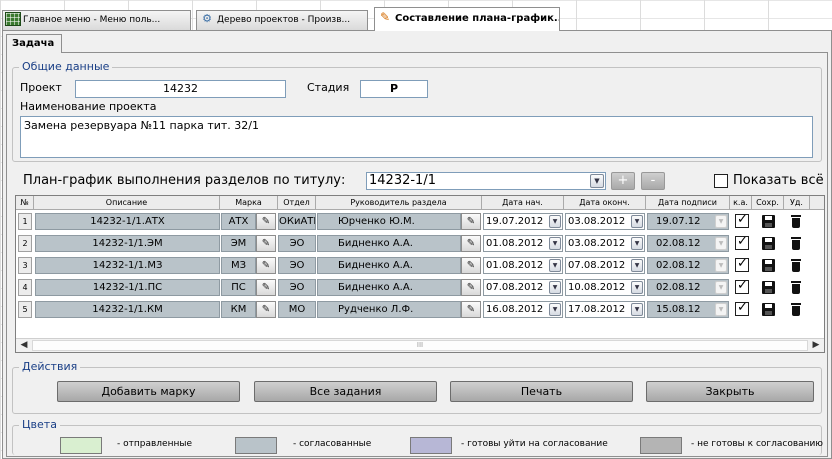 The image size is (832, 459). Describe the element at coordinates (127, 287) in the screenshot. I see `description-cell: 14232-1/1.ПС` at that location.